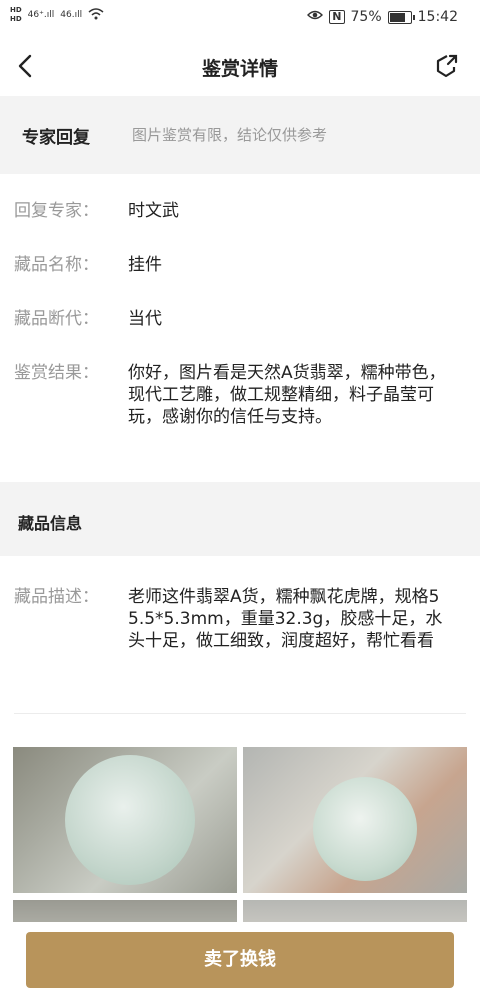  What do you see at coordinates (153, 211) in the screenshot?
I see `detail-value: 时文武` at bounding box center [153, 211].